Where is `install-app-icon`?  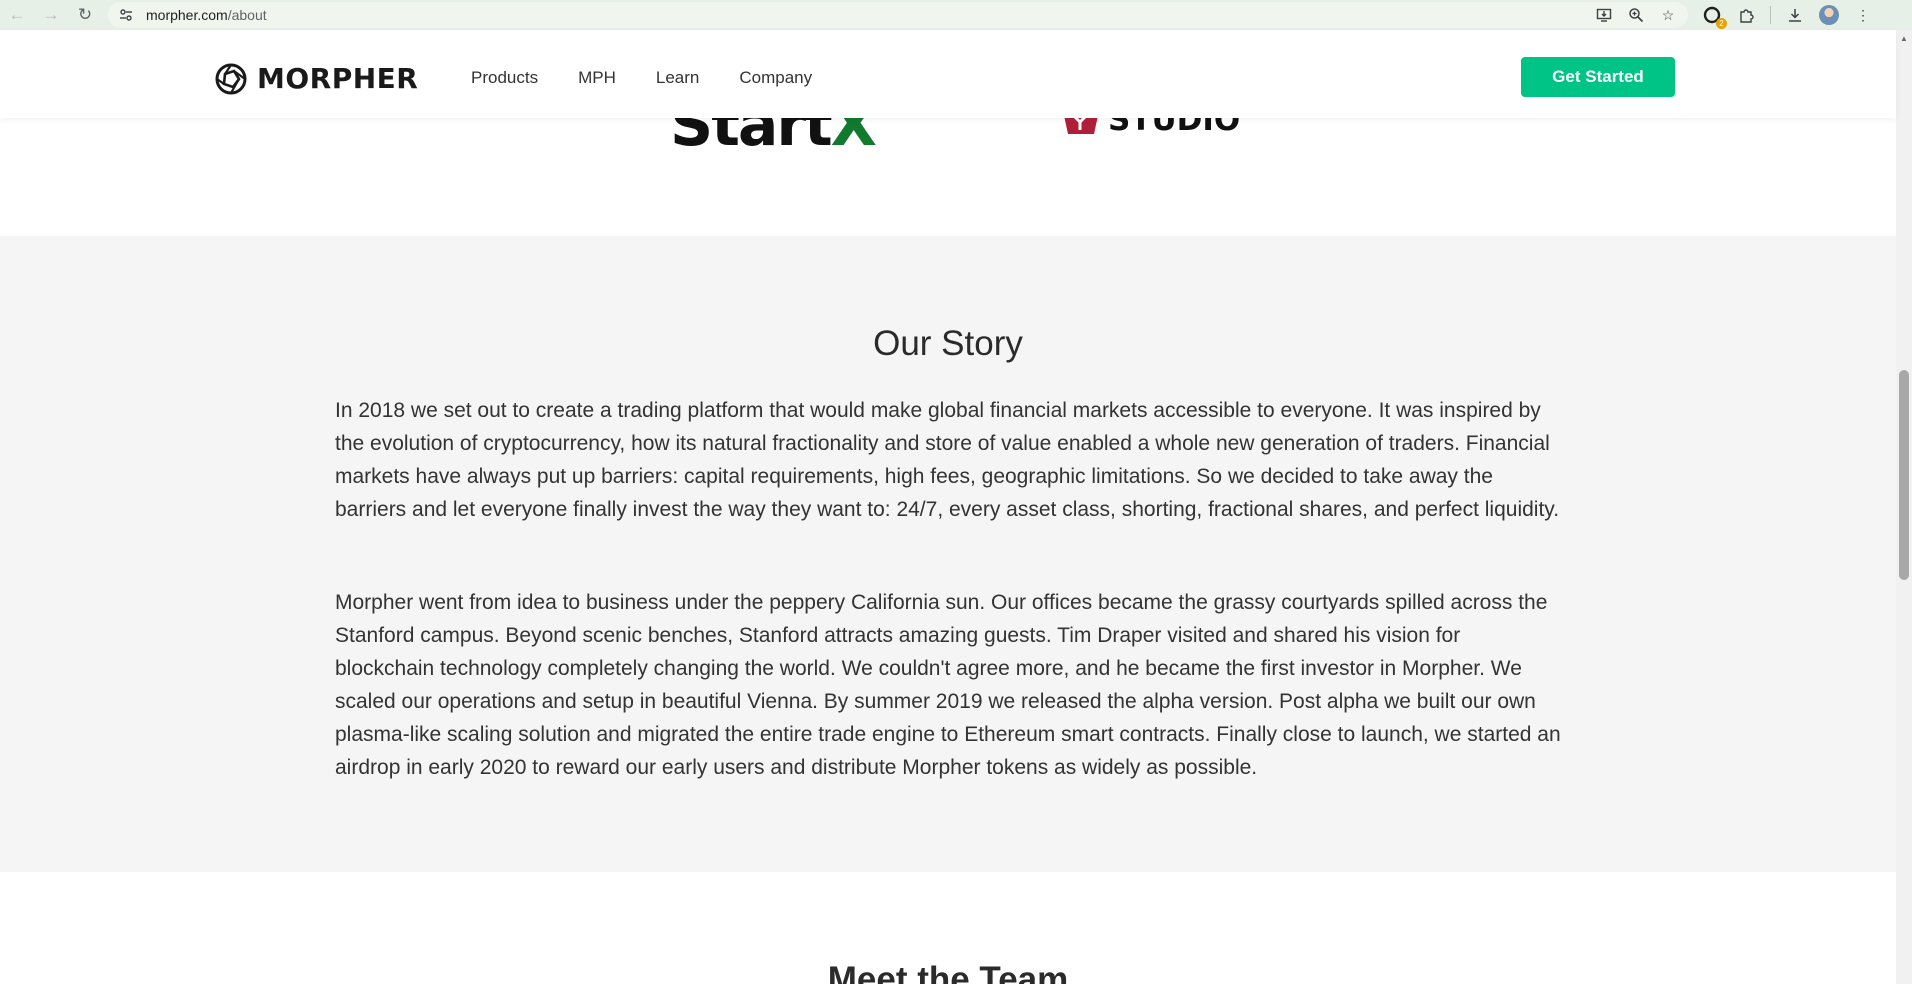 install-app-icon is located at coordinates (1604, 15).